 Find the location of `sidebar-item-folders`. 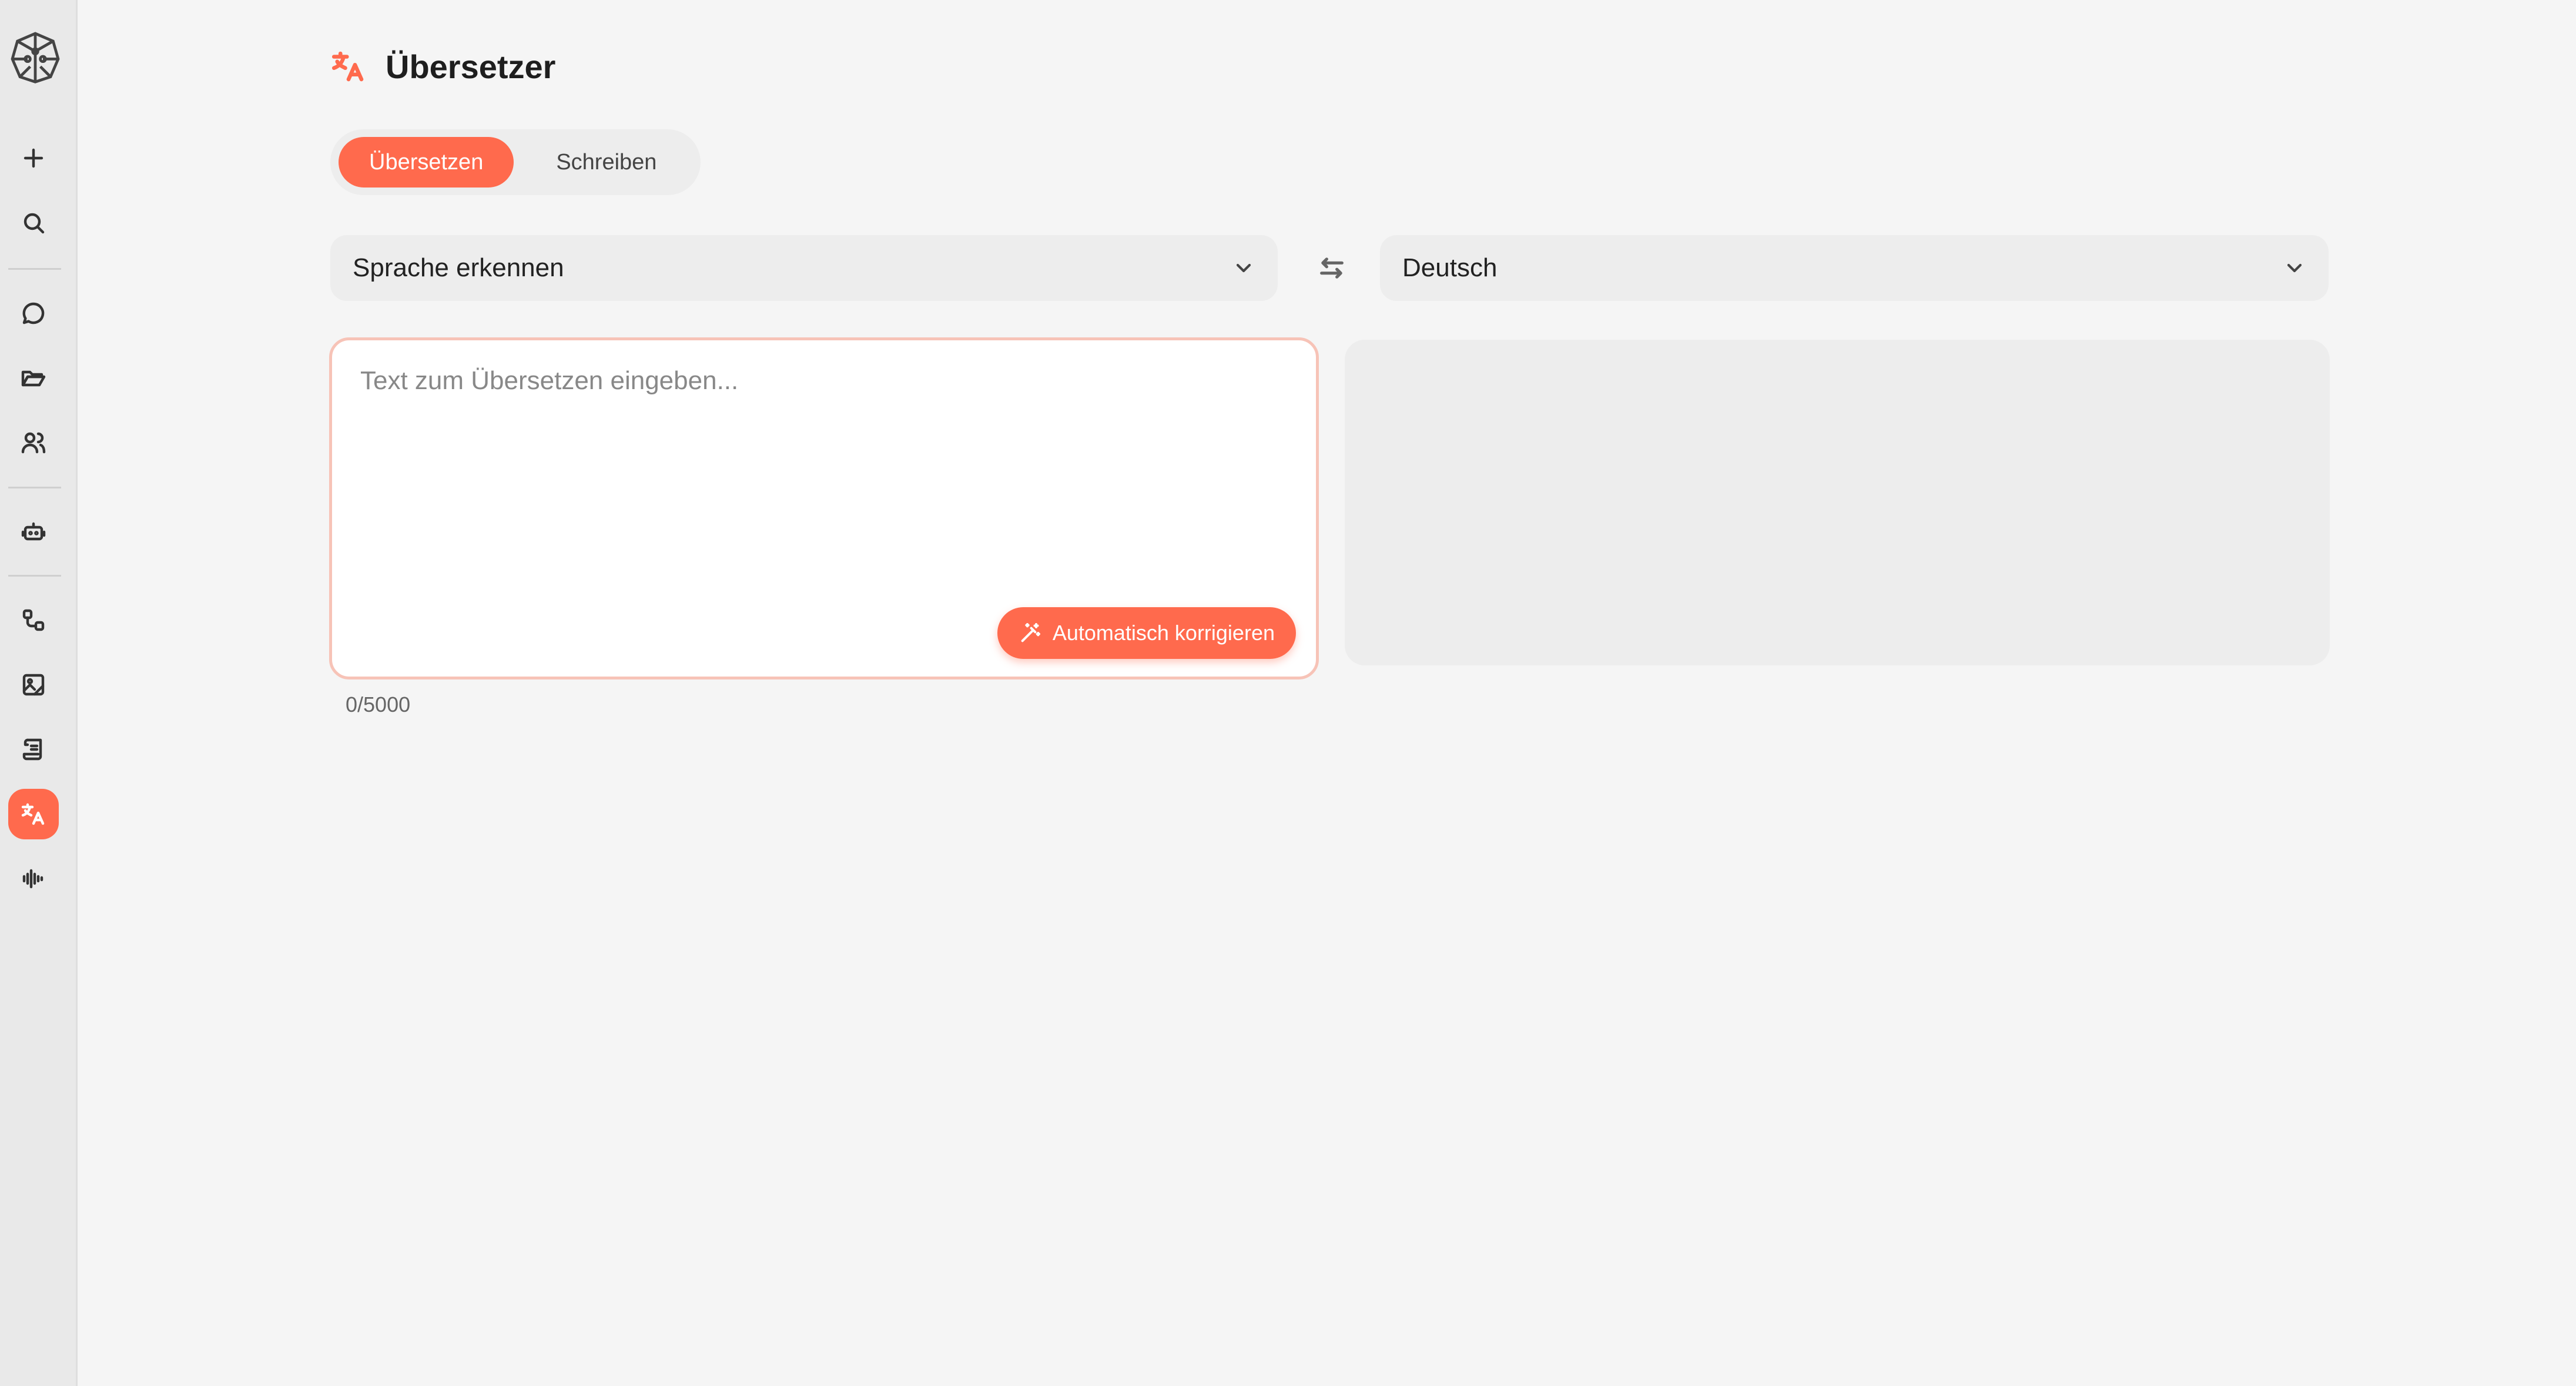

sidebar-item-folders is located at coordinates (33, 378).